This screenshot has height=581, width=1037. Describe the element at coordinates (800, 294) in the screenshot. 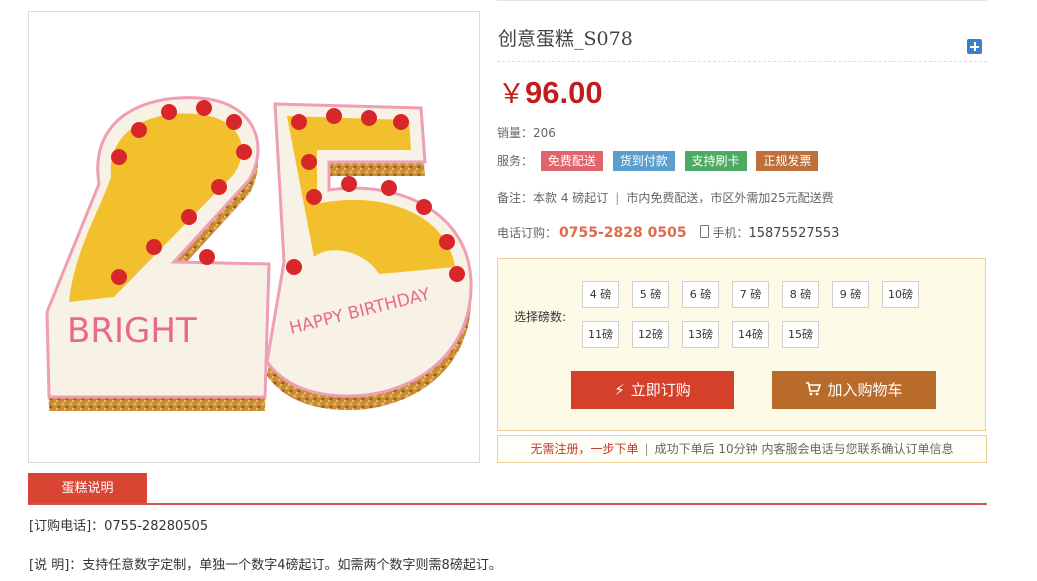

I see `weight-option-8: 8 磅` at that location.